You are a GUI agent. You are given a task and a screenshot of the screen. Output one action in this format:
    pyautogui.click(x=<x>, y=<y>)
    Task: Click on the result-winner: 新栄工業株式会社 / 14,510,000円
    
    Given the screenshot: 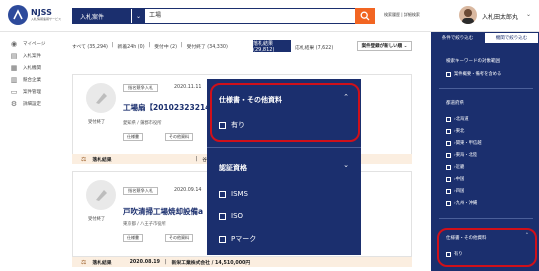 What is the action you would take?
    pyautogui.click(x=211, y=263)
    